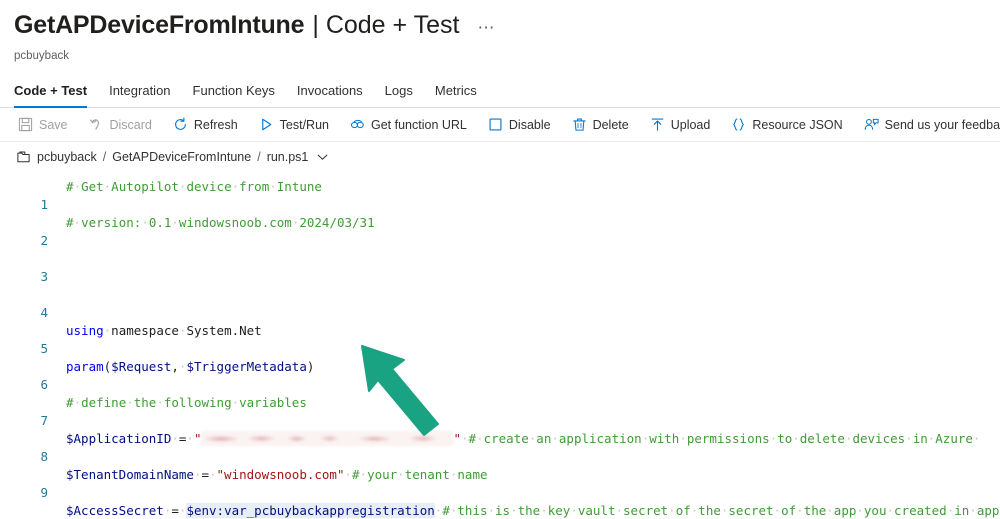 Image resolution: width=1000 pixels, height=519 pixels. What do you see at coordinates (690, 124) in the screenshot?
I see `upload-label: Upload` at bounding box center [690, 124].